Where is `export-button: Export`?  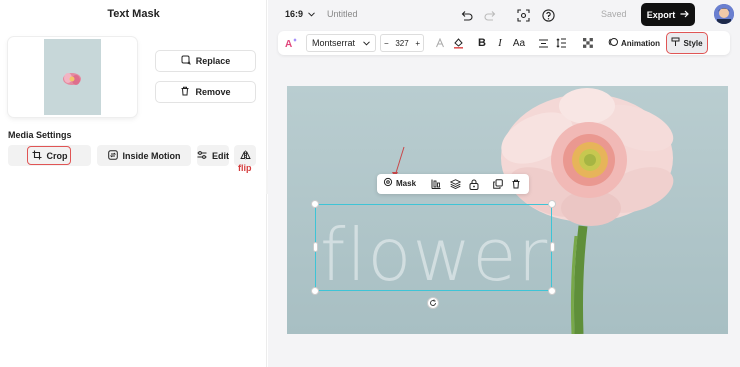
export-button: Export is located at coordinates (668, 14).